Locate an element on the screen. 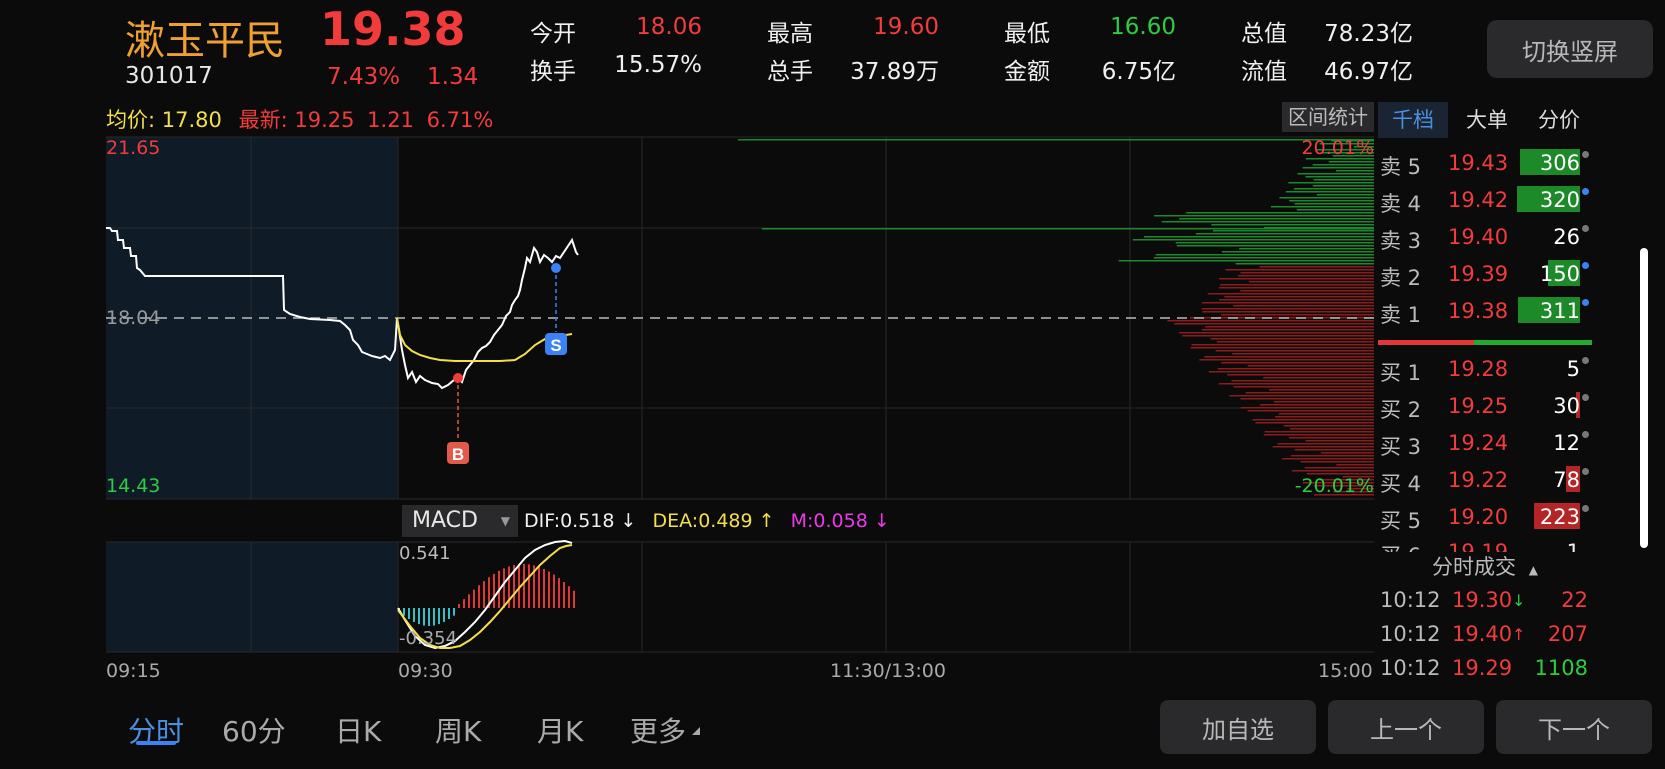  row-volume: 26 is located at coordinates (1566, 237).